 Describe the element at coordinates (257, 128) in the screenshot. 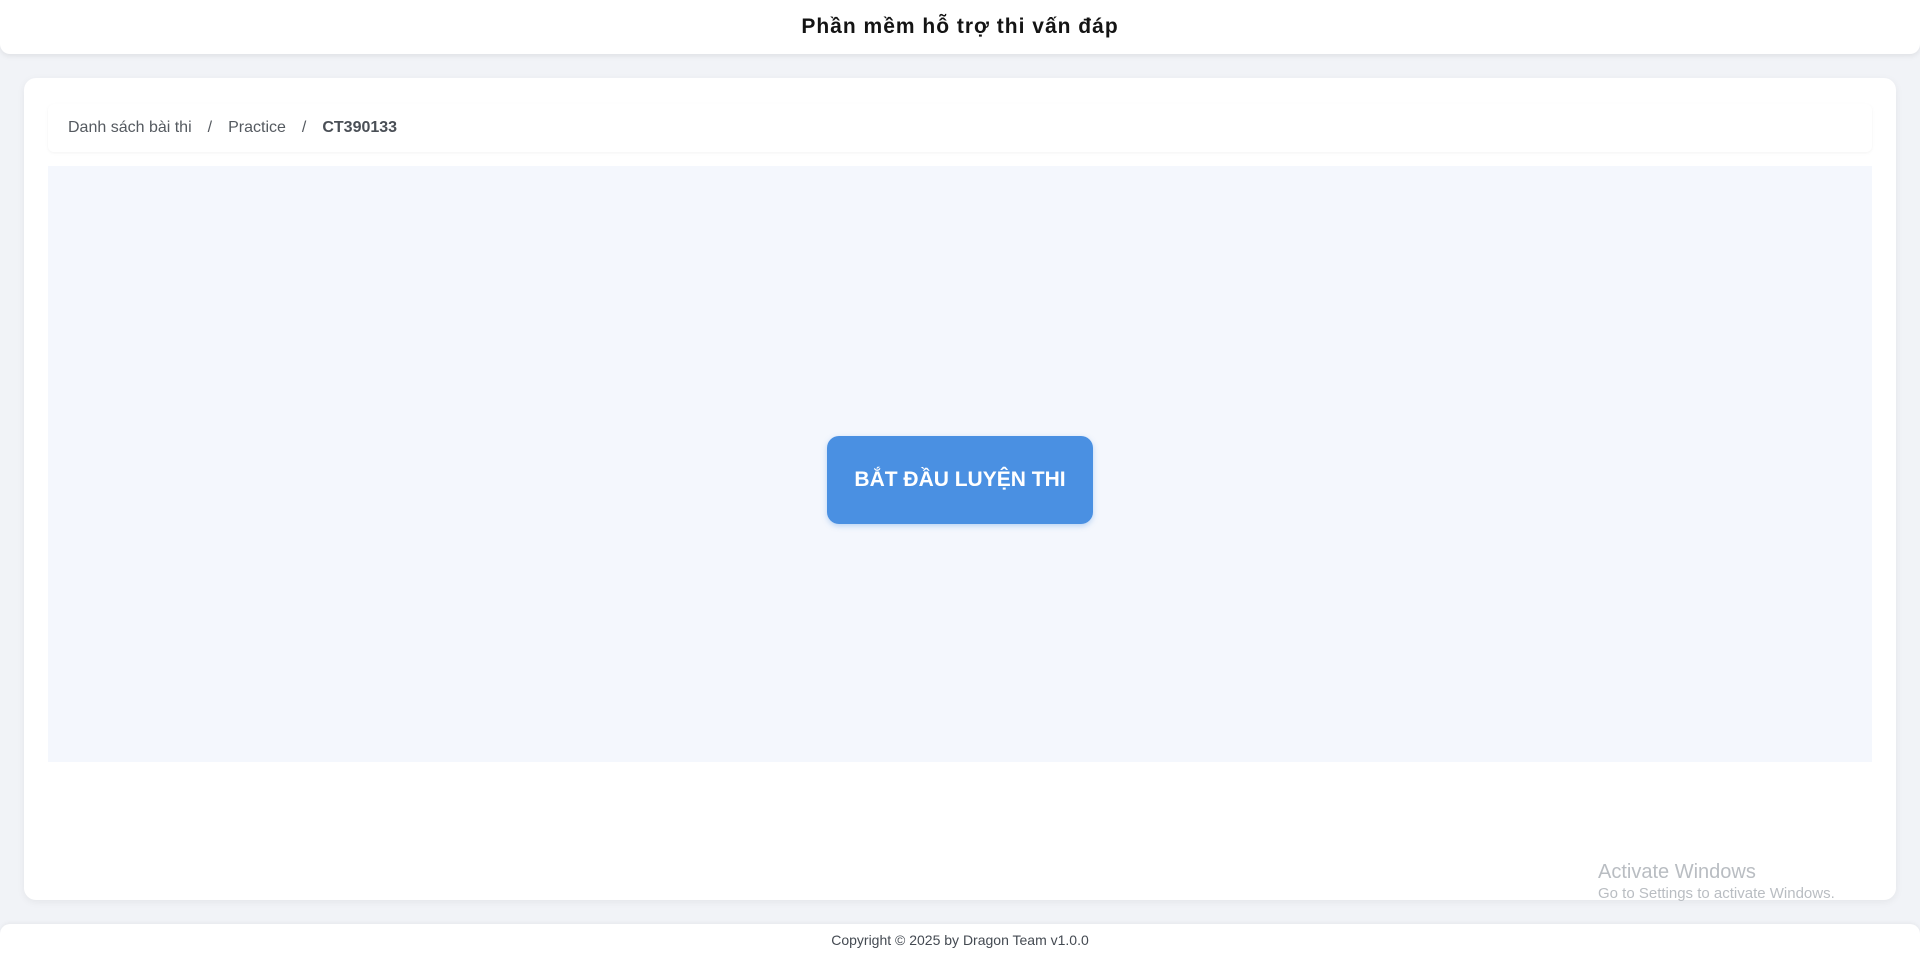

I see `breadcrumb-item-practice: Practice` at that location.